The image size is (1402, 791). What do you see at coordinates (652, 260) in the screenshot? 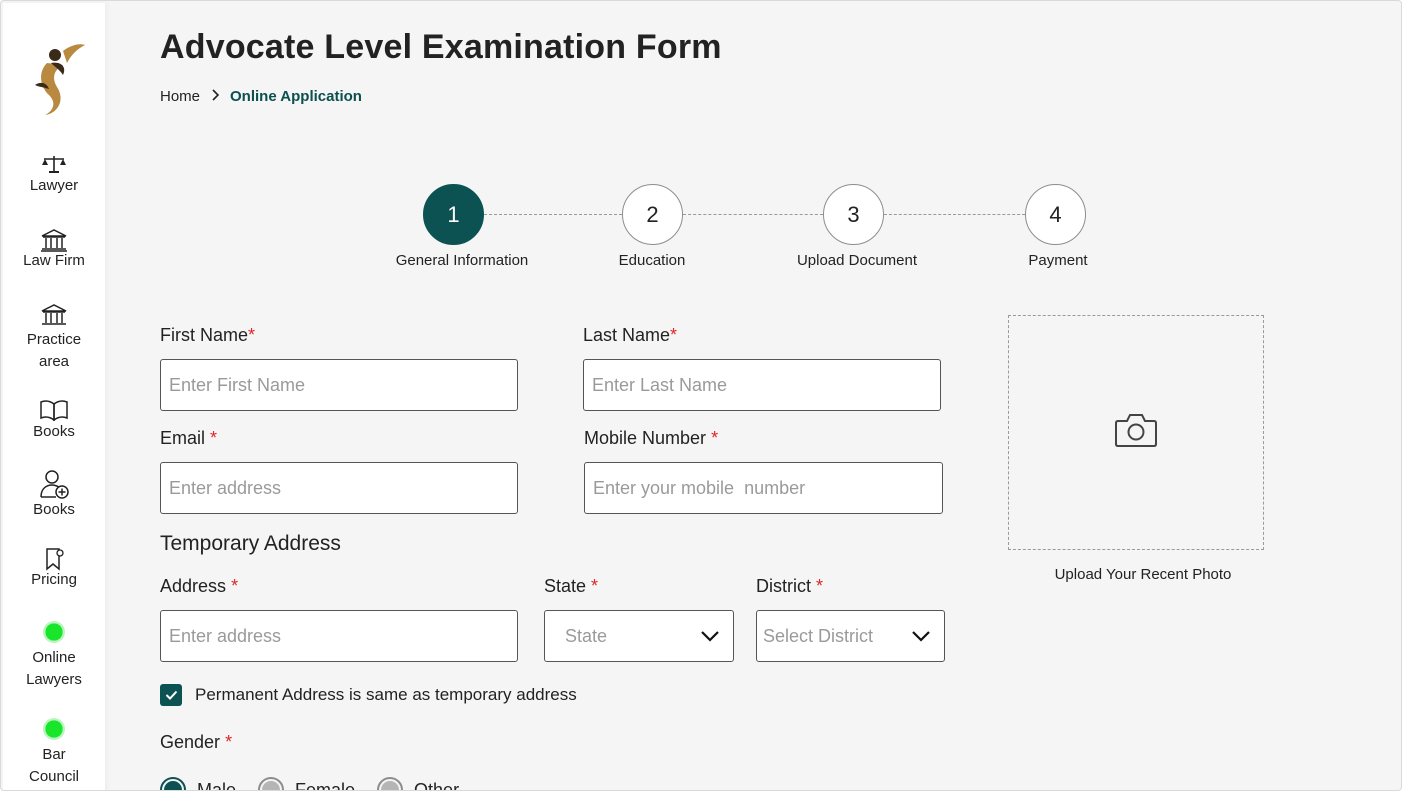
I see `step-2-label: Education` at bounding box center [652, 260].